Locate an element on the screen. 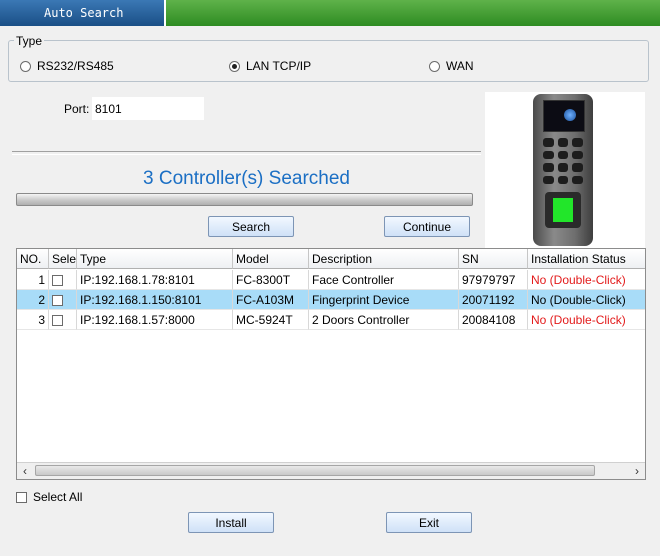 The image size is (660, 556). radio-wan: WAN is located at coordinates (451, 66).